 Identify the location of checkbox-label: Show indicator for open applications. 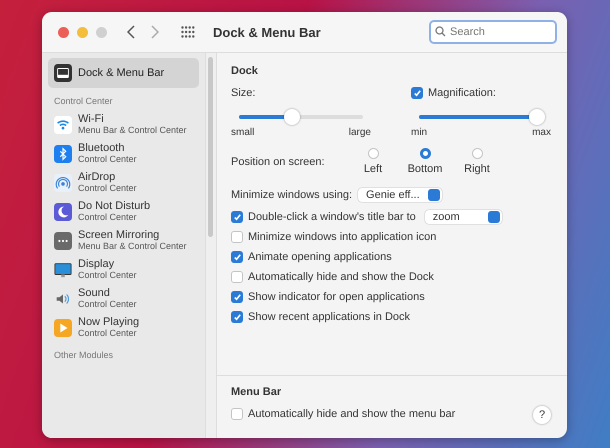
(336, 297).